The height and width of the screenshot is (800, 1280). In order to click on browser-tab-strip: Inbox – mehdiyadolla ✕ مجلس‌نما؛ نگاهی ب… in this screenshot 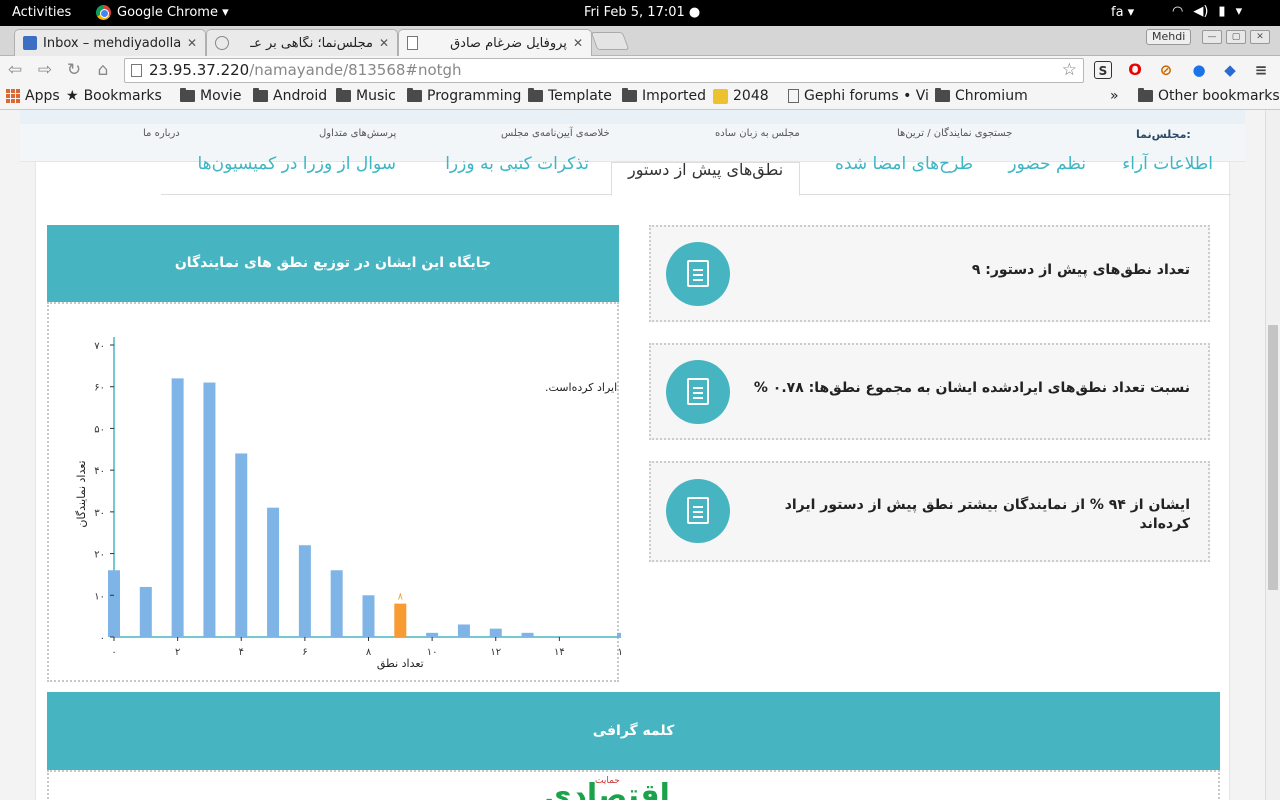, I will do `click(640, 41)`.